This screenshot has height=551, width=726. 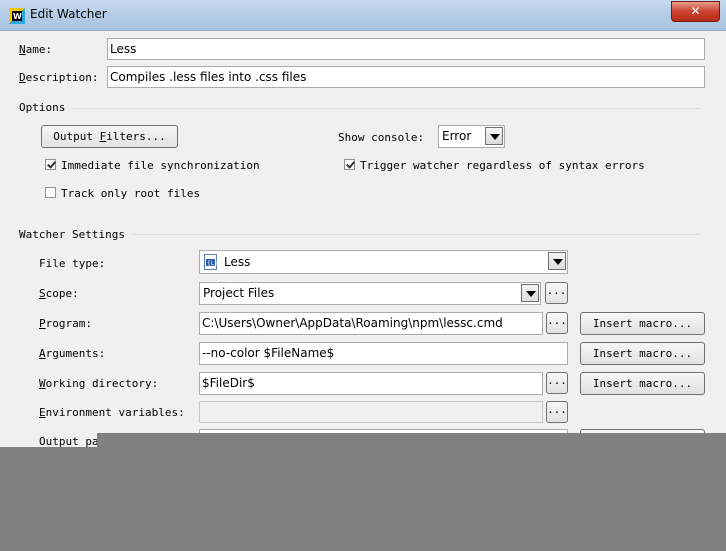 What do you see at coordinates (381, 137) in the screenshot?
I see `show-console-label: Show console:` at bounding box center [381, 137].